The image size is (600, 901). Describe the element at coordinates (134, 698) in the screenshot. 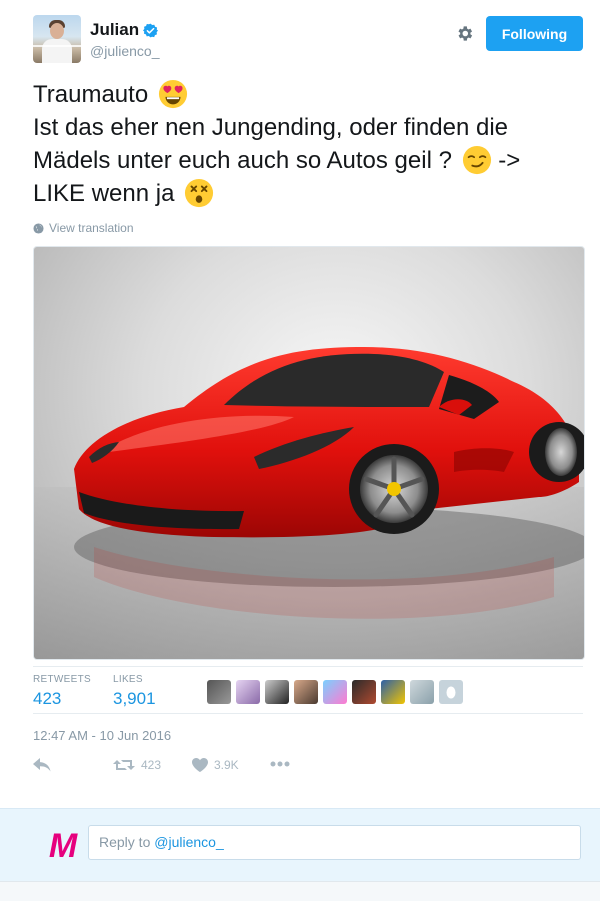

I see `likes-value: 3,901` at that location.